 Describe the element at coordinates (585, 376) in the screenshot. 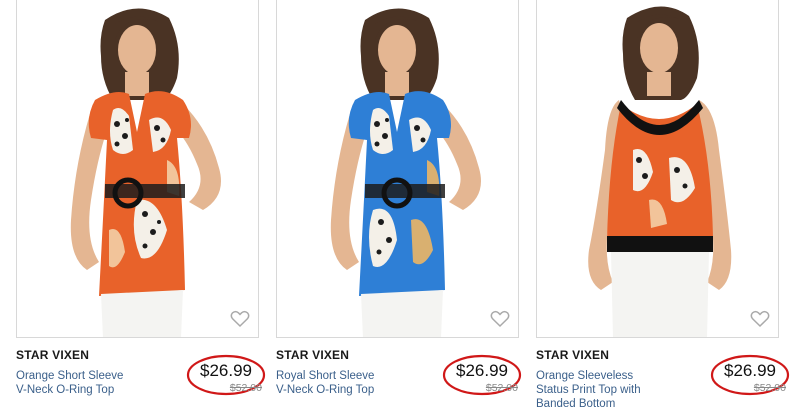

I see `product-name-line: Orange Sleeveless` at that location.